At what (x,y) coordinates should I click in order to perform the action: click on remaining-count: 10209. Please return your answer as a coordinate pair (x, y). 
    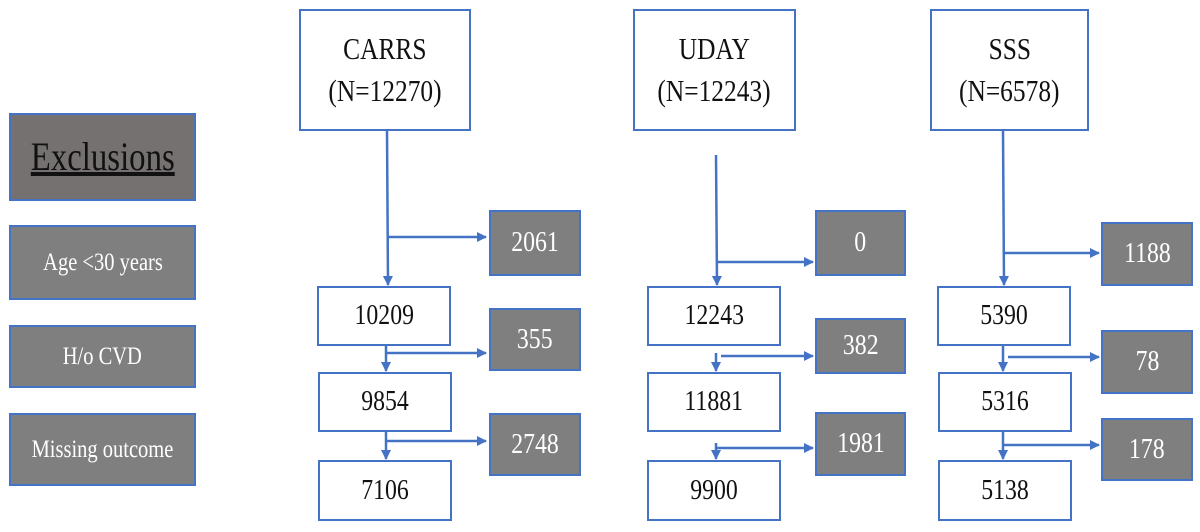
    Looking at the image, I should click on (384, 315).